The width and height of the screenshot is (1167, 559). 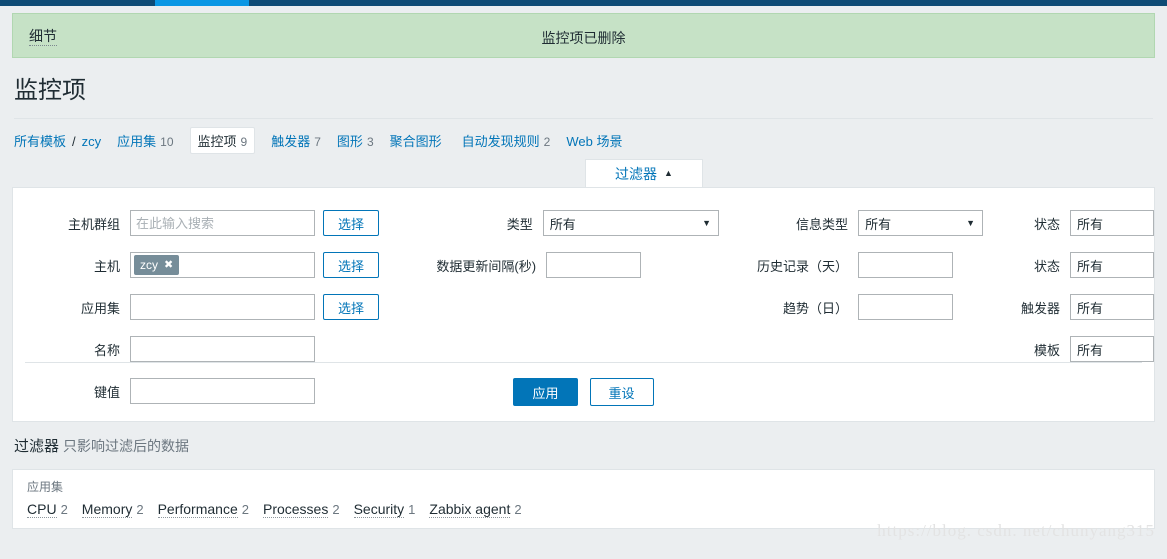 What do you see at coordinates (921, 223) in the screenshot?
I see `value-type-select: 所有 ▼` at bounding box center [921, 223].